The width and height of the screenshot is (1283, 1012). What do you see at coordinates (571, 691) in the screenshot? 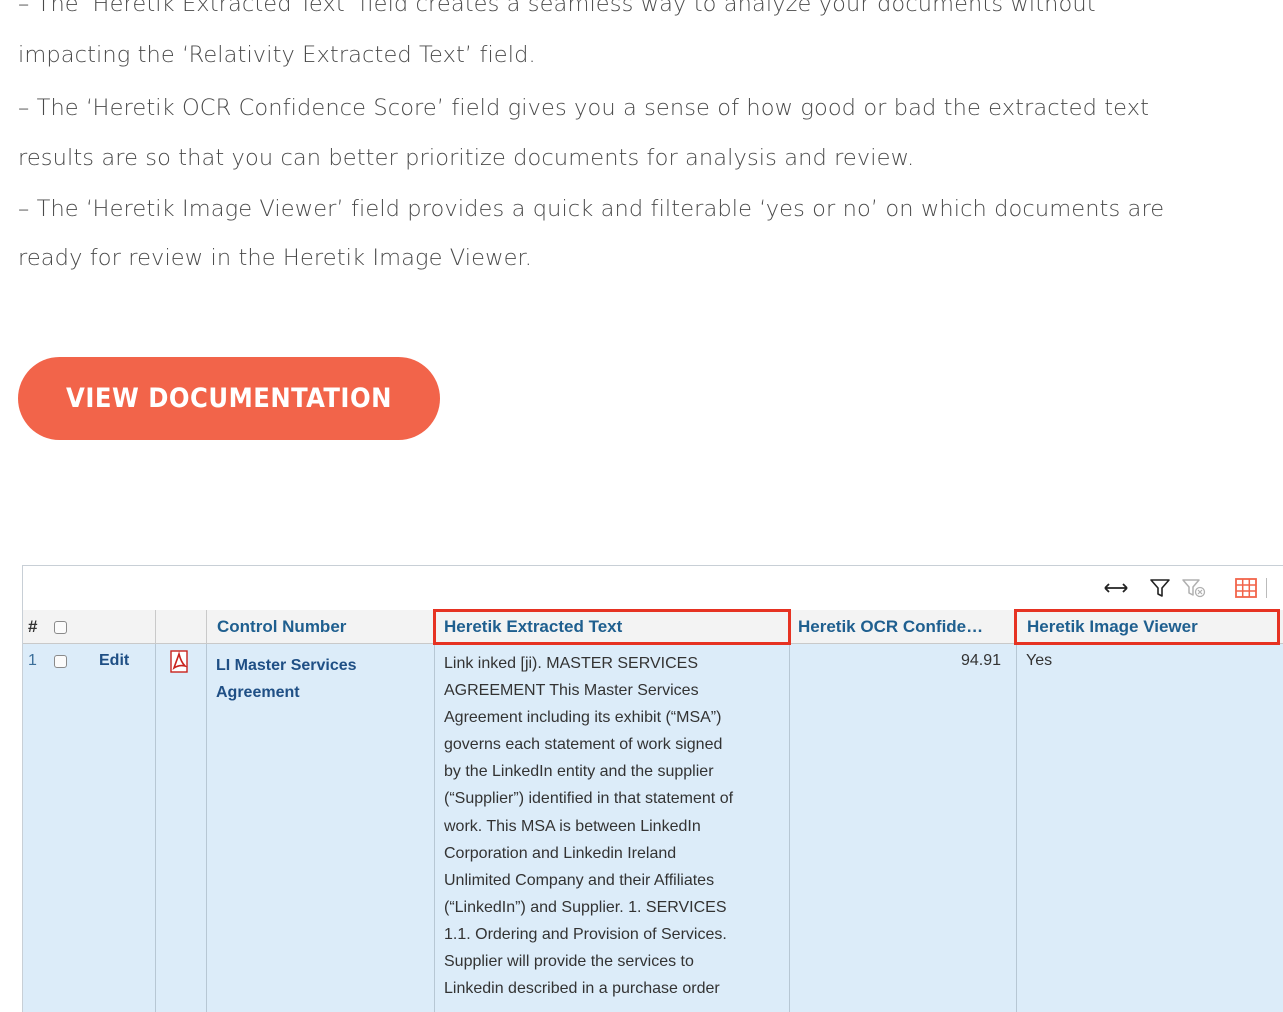
I see `extracted-text-line: AGREEMENT This Master Services` at bounding box center [571, 691].